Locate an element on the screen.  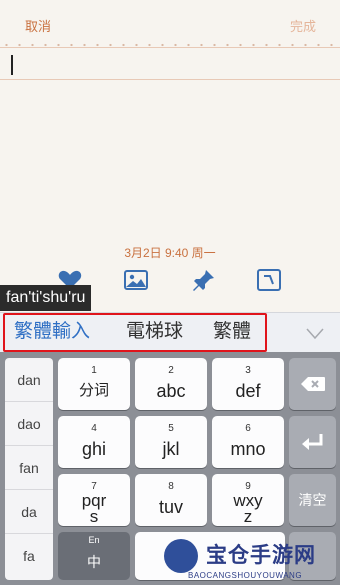
backspace-icon is located at coordinates (312, 384).